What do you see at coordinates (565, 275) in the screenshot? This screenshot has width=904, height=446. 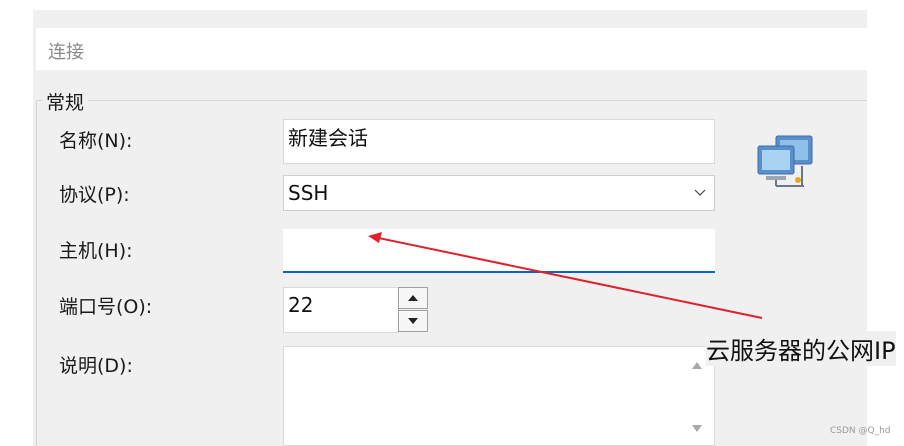 I see `annotation-arrow` at bounding box center [565, 275].